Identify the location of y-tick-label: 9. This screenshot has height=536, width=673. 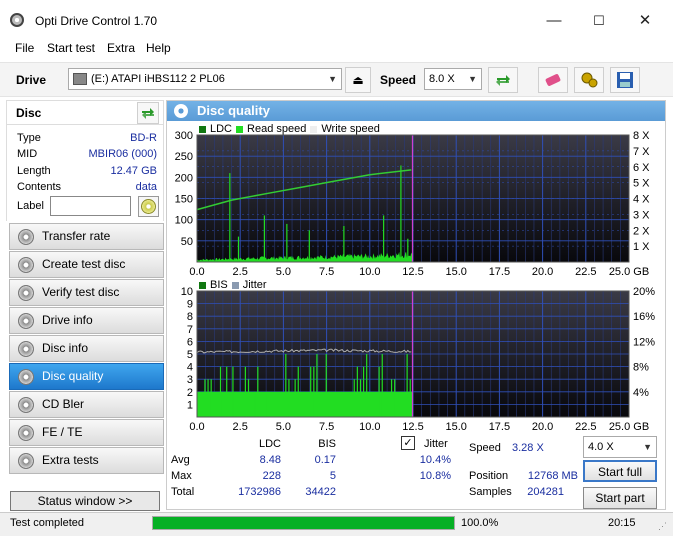
(190, 305).